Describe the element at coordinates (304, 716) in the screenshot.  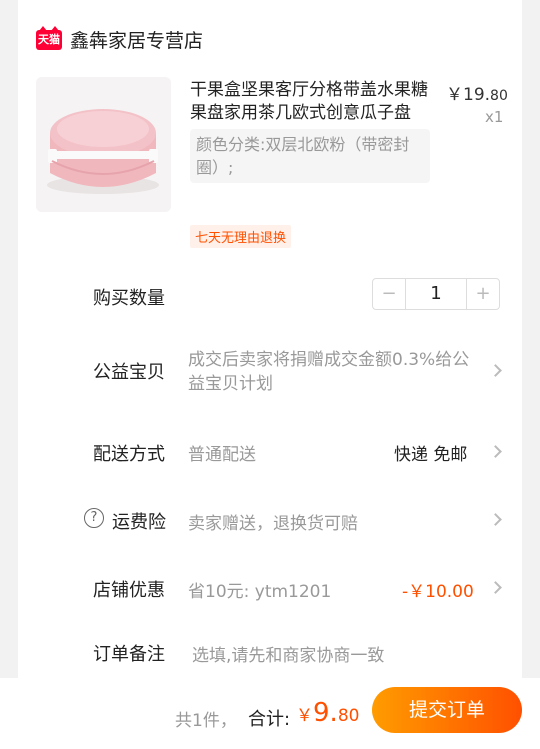
I see `currency-symbol: ￥` at that location.